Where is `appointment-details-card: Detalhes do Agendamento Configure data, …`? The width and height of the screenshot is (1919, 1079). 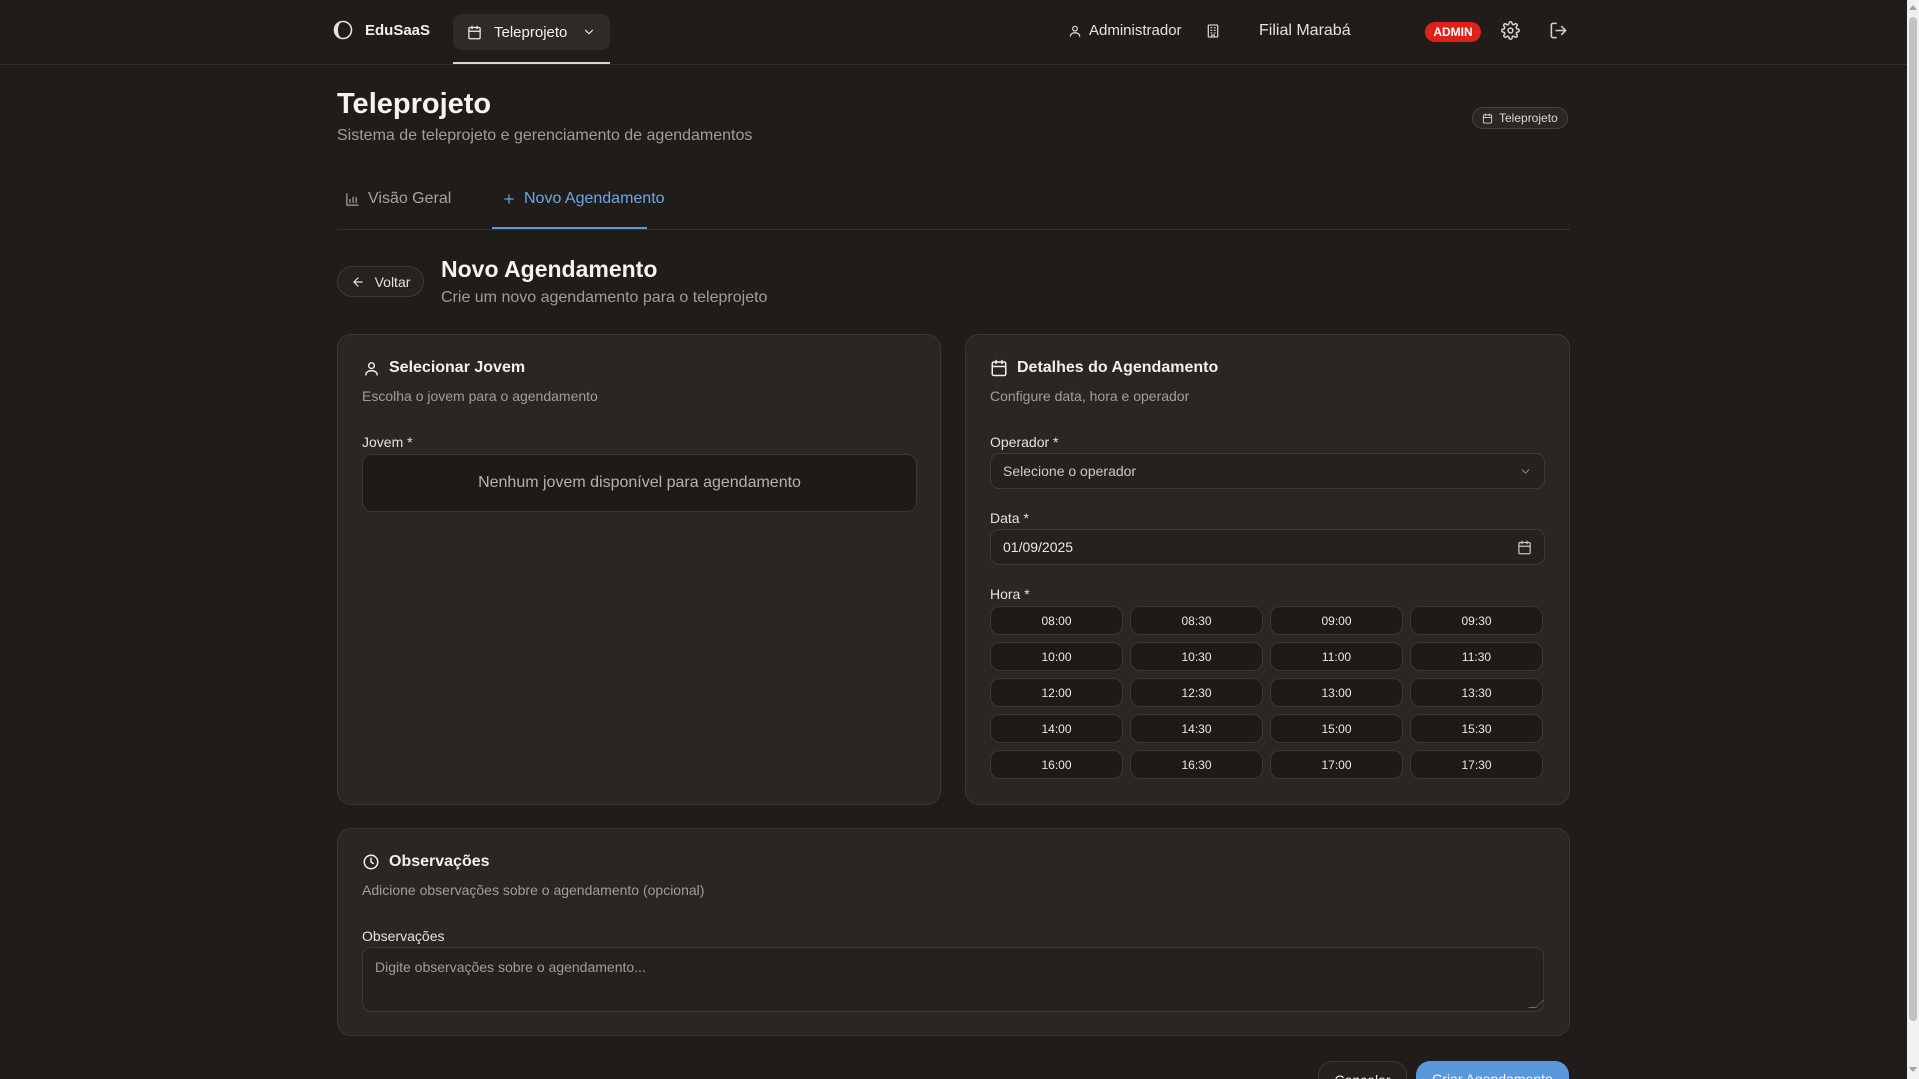
appointment-details-card: Detalhes do Agendamento Configure data, … is located at coordinates (1267, 569).